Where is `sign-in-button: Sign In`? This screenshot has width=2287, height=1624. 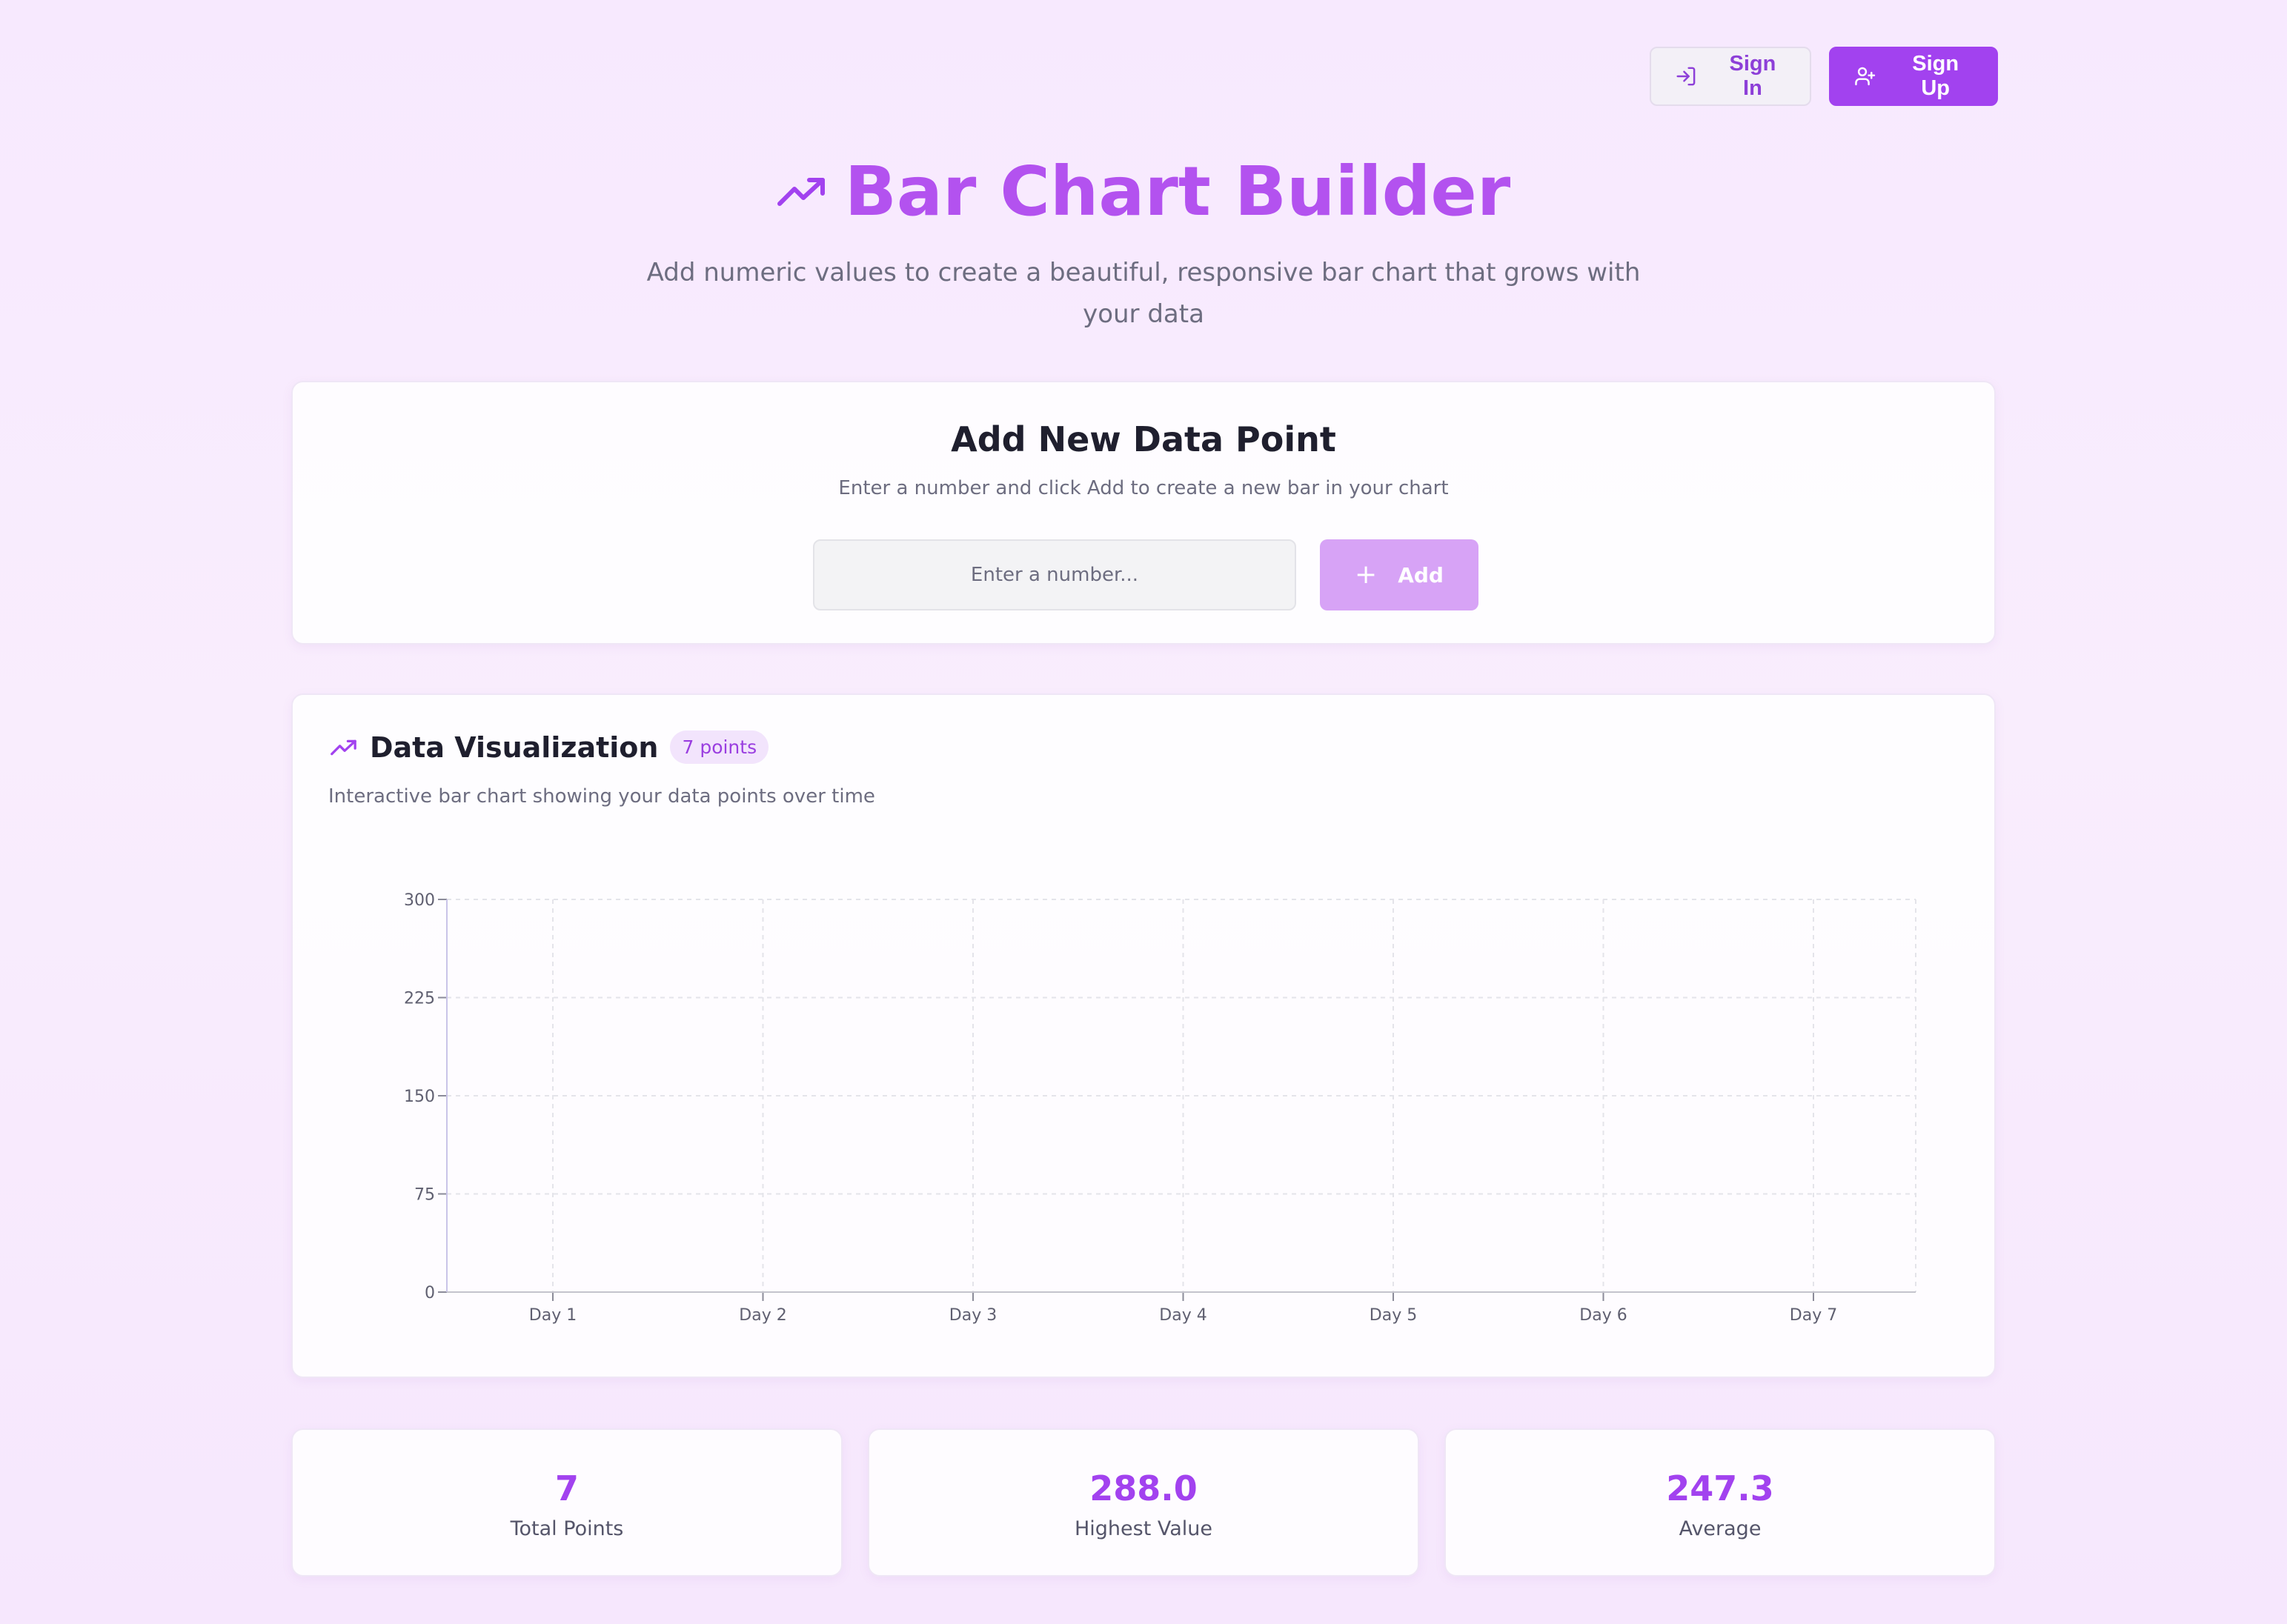
sign-in-button: Sign In is located at coordinates (1730, 76).